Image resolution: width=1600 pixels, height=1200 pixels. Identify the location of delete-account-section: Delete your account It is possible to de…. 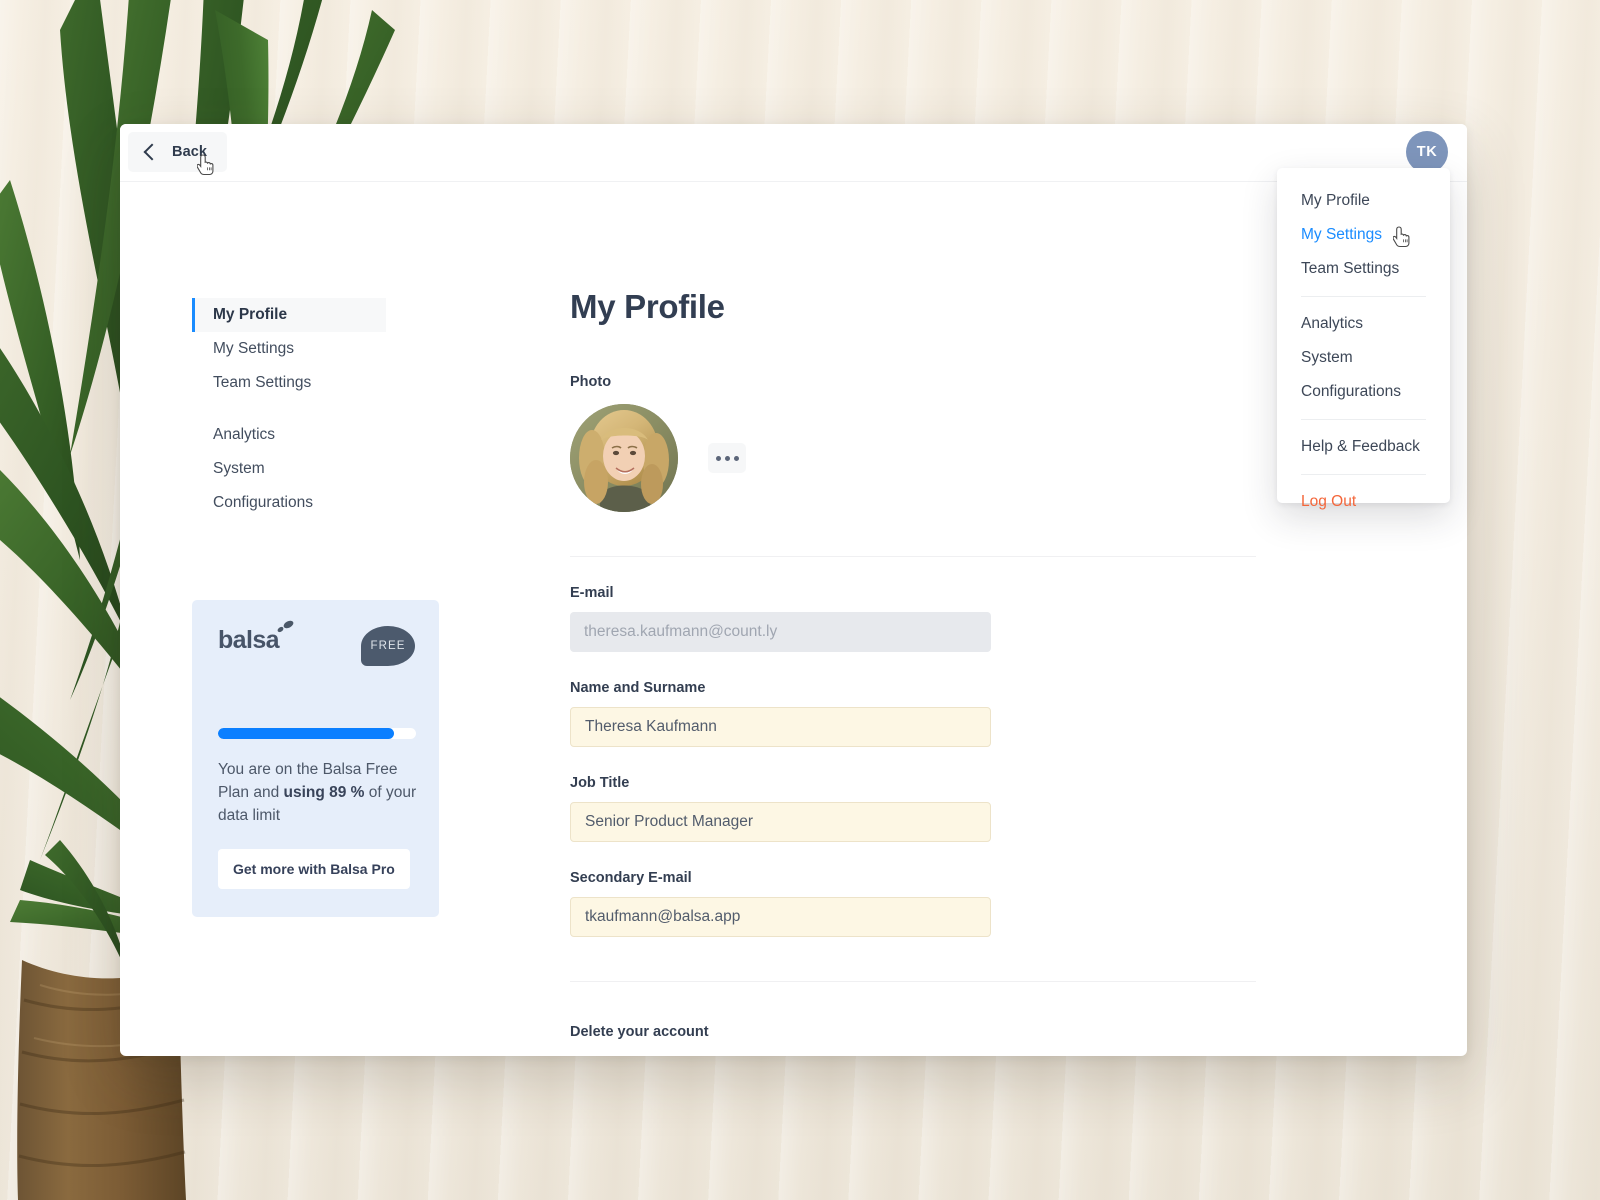
(950, 1040).